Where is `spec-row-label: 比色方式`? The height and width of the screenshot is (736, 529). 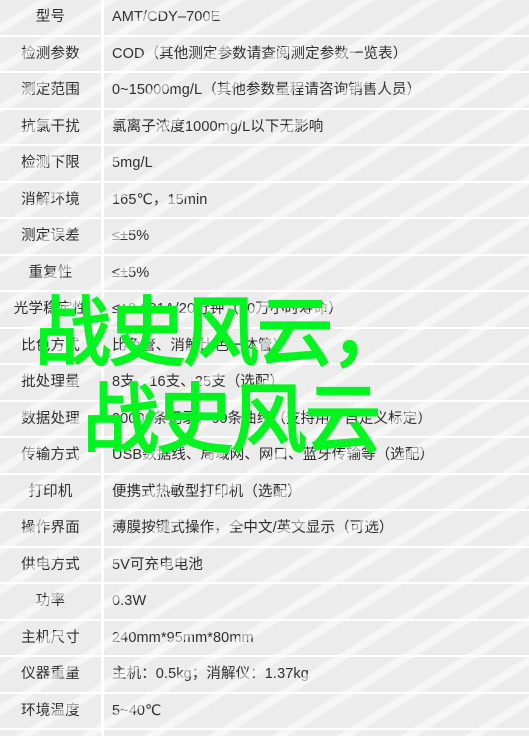
spec-row-label: 比色方式 is located at coordinates (52, 346).